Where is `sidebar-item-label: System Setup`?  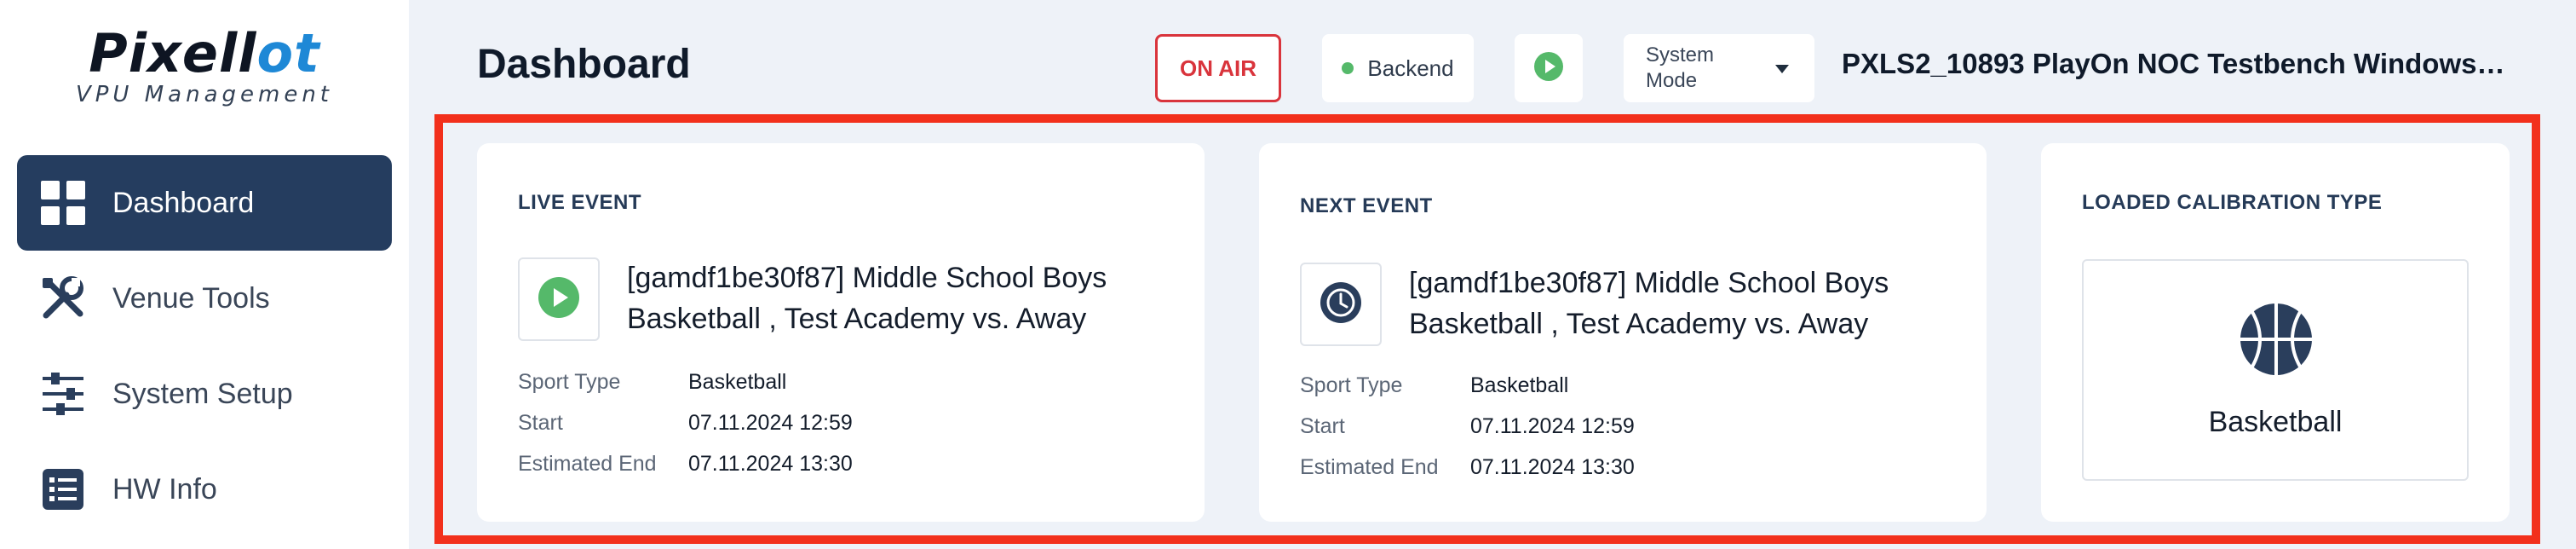
sidebar-item-label: System Setup is located at coordinates (203, 394).